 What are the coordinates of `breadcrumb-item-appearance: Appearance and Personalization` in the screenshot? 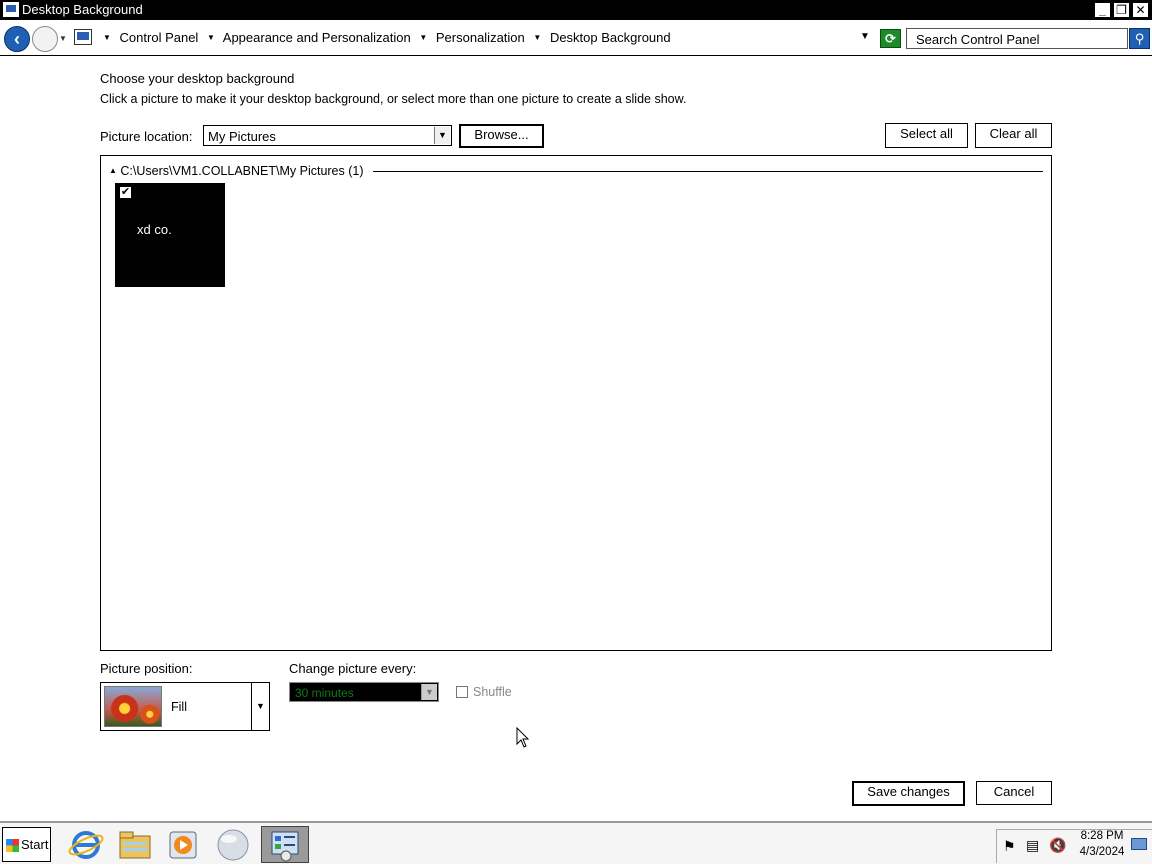 It's located at (317, 37).